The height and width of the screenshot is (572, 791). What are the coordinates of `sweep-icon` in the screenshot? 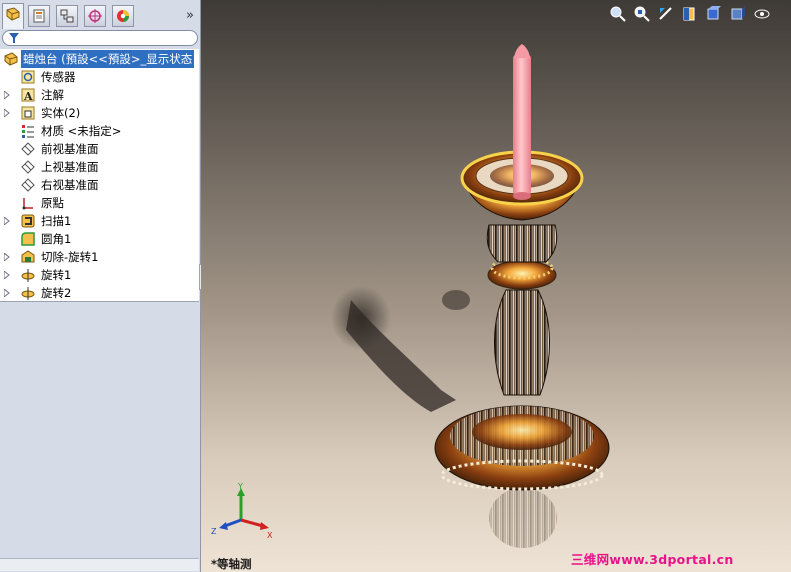 It's located at (28, 221).